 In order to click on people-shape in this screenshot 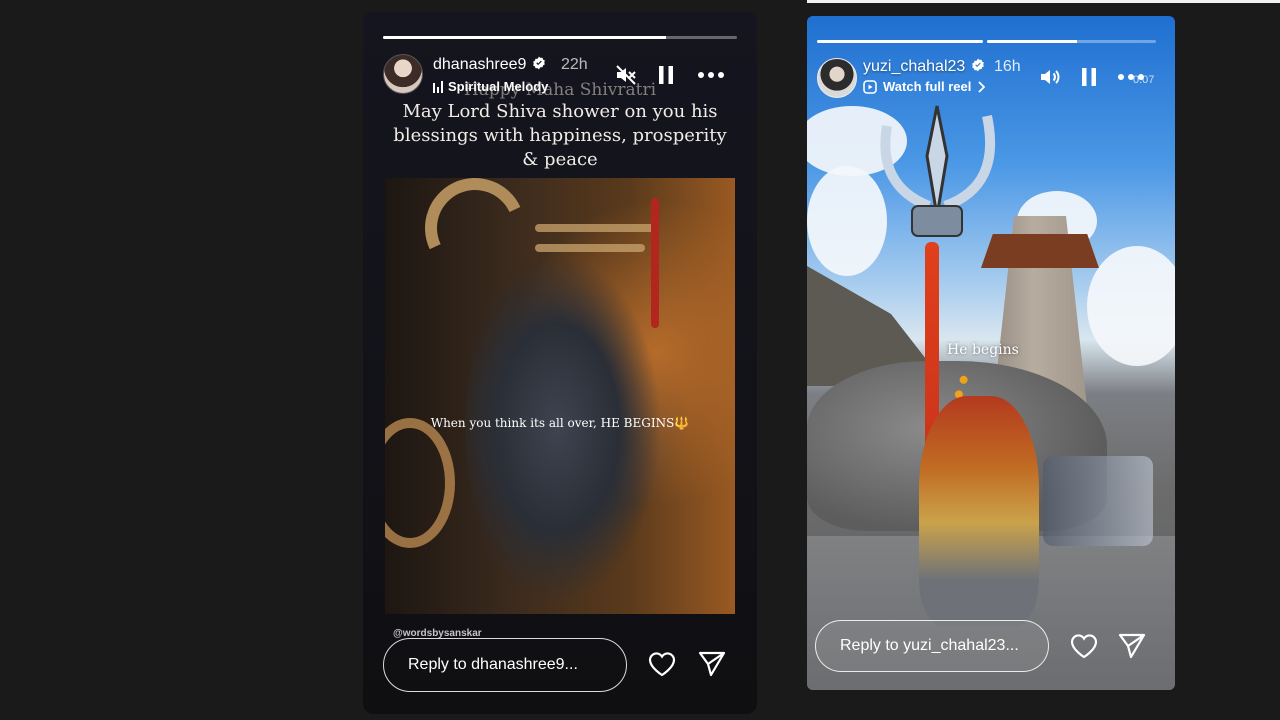, I will do `click(1098, 501)`.